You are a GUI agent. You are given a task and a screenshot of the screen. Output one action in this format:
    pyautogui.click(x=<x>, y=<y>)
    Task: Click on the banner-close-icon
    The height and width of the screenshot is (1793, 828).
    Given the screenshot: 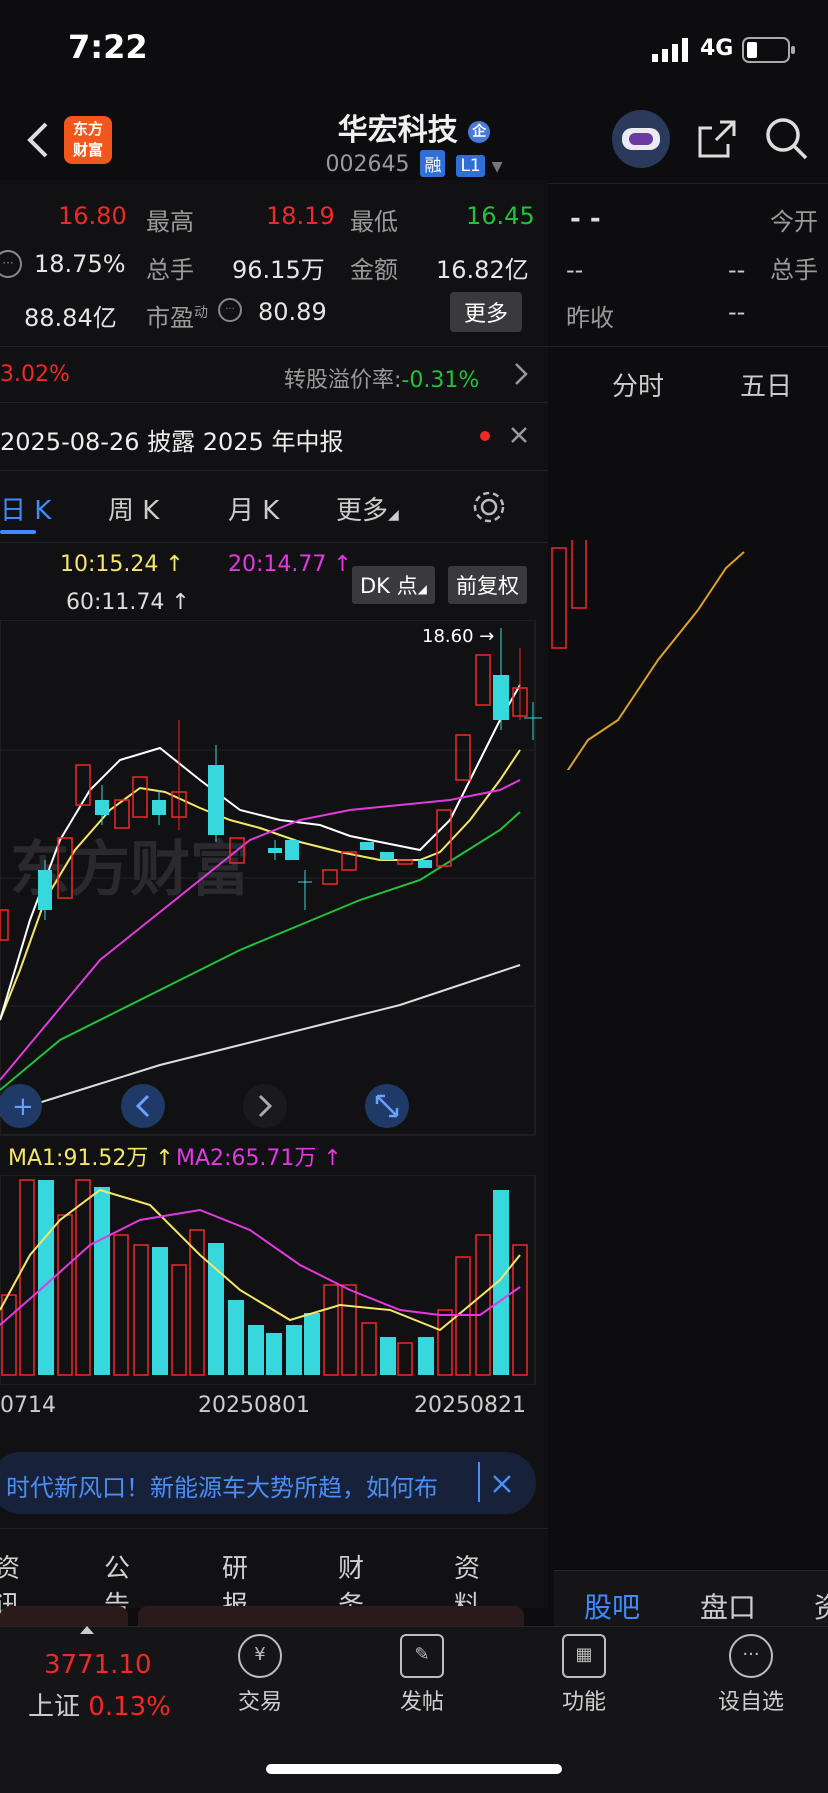 What is the action you would take?
    pyautogui.click(x=502, y=1486)
    